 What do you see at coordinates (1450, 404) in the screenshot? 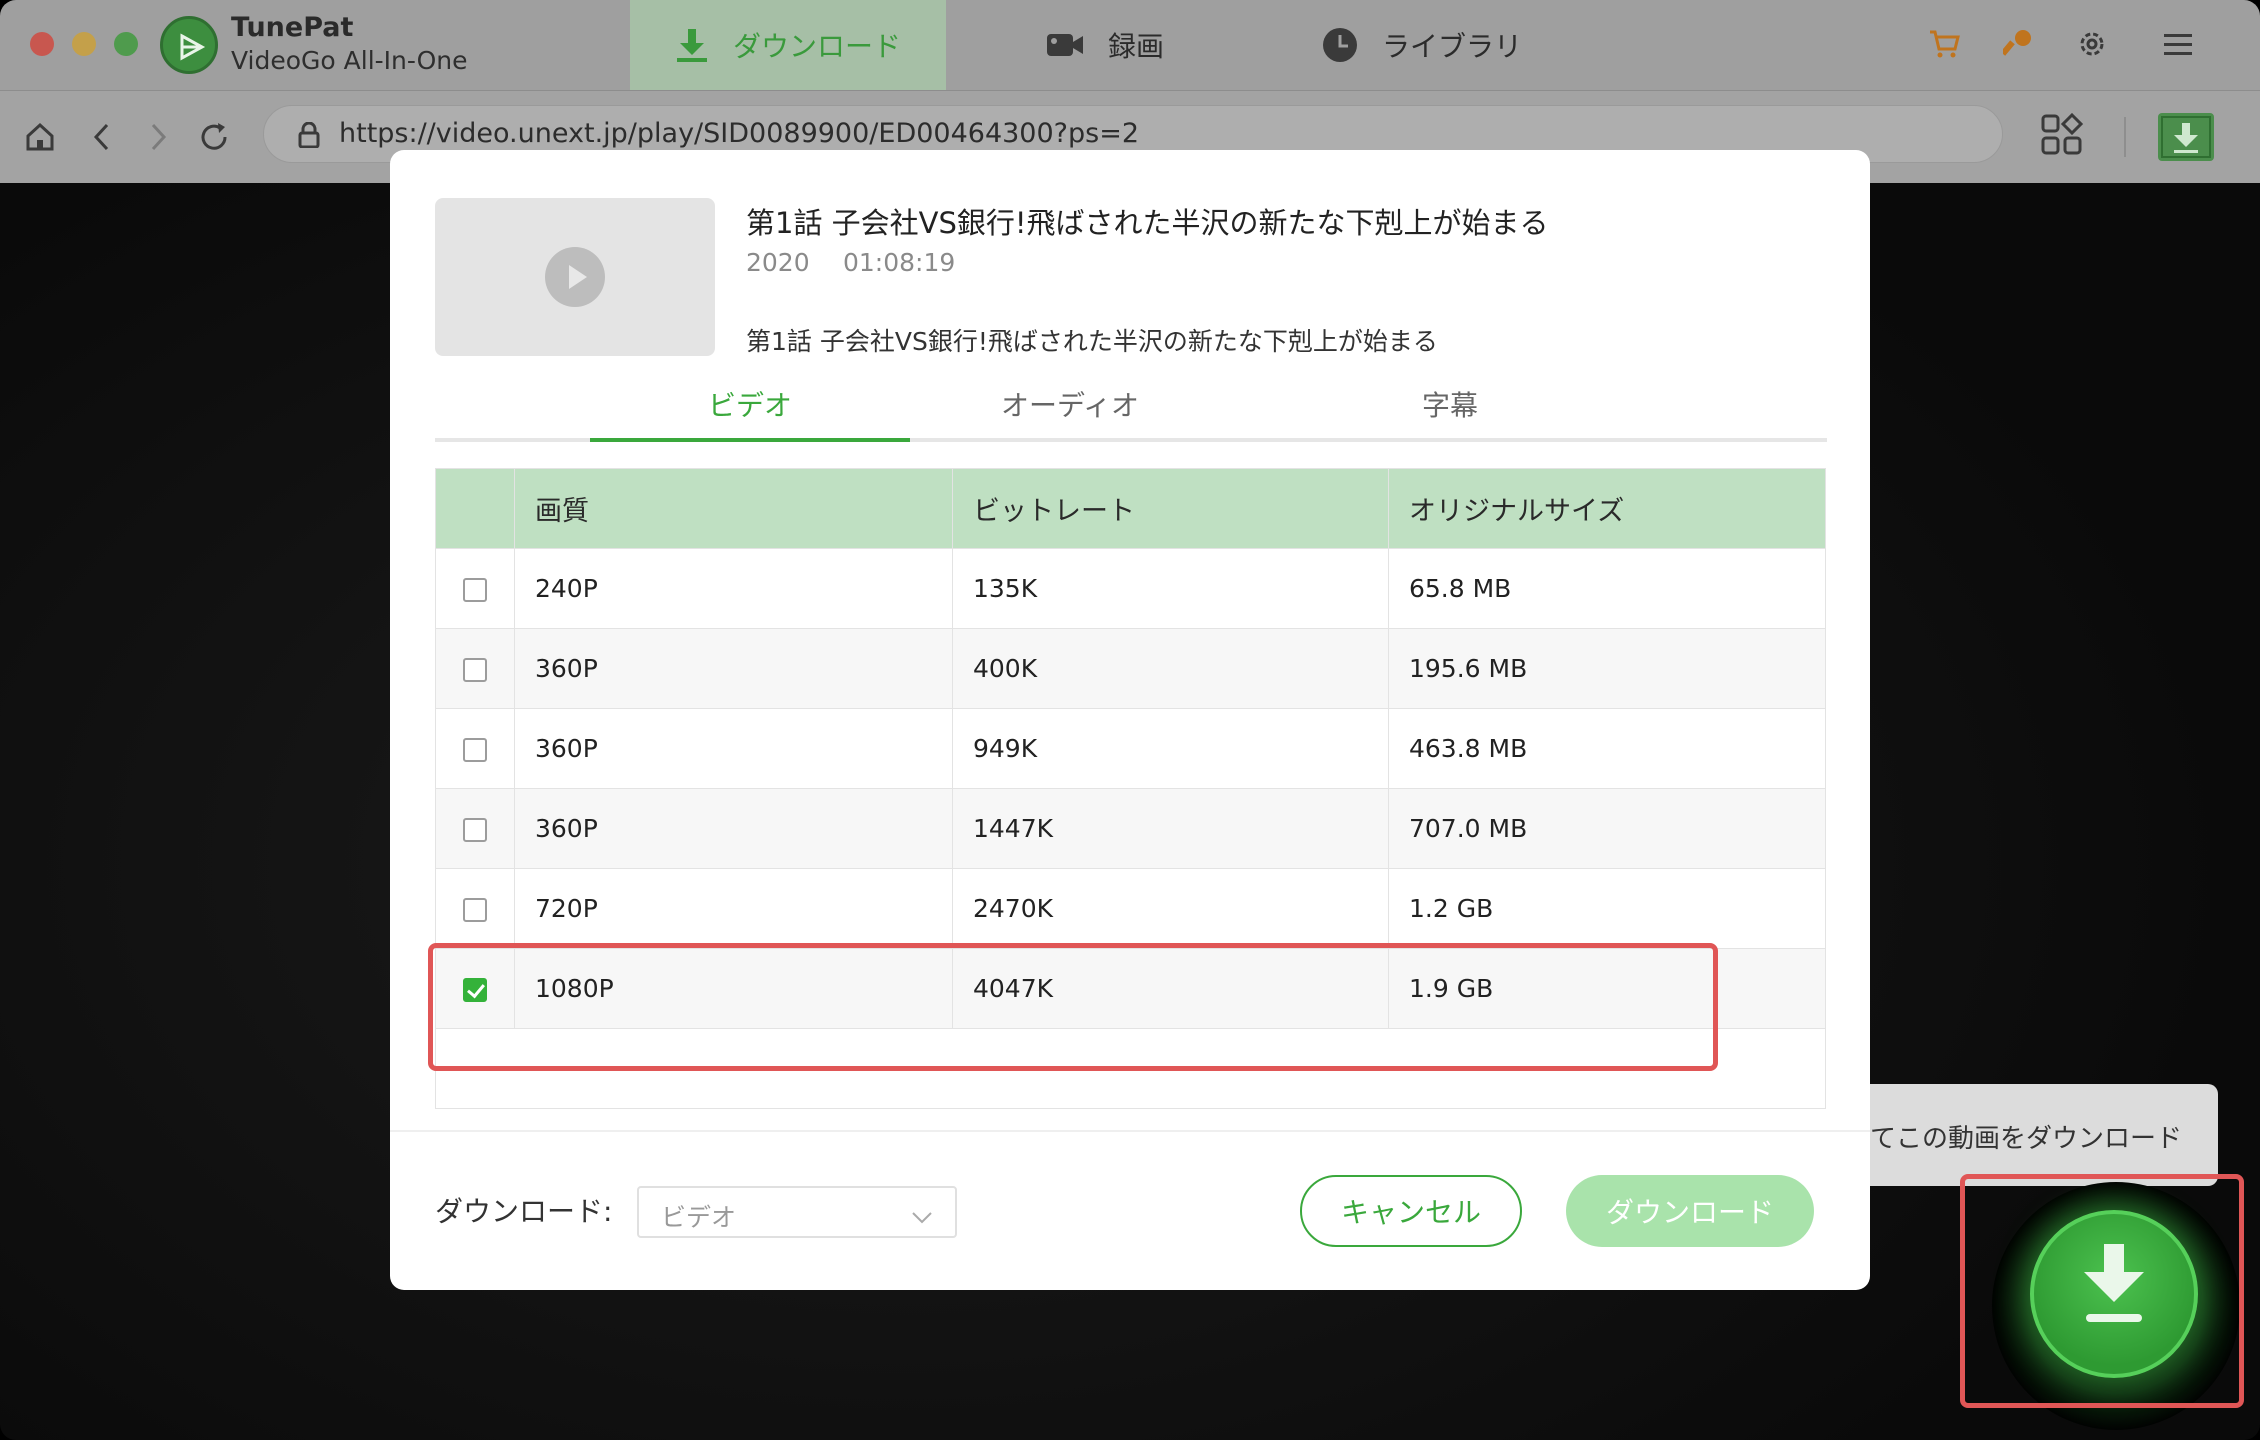
I see `tab-subtitles: 字幕` at bounding box center [1450, 404].